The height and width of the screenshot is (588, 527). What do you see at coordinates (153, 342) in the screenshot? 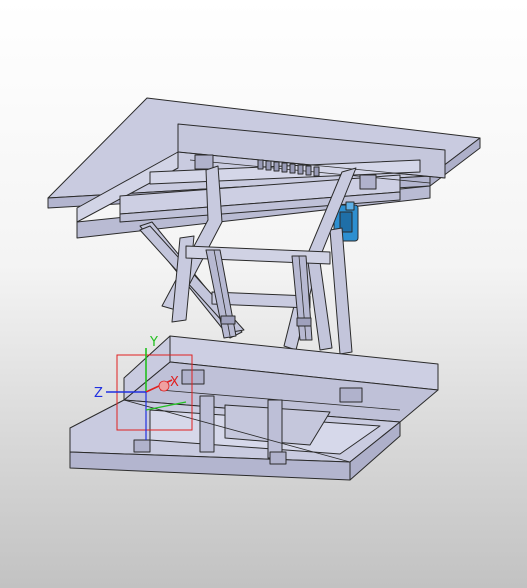
I see `y-axis-label: Y` at bounding box center [153, 342].